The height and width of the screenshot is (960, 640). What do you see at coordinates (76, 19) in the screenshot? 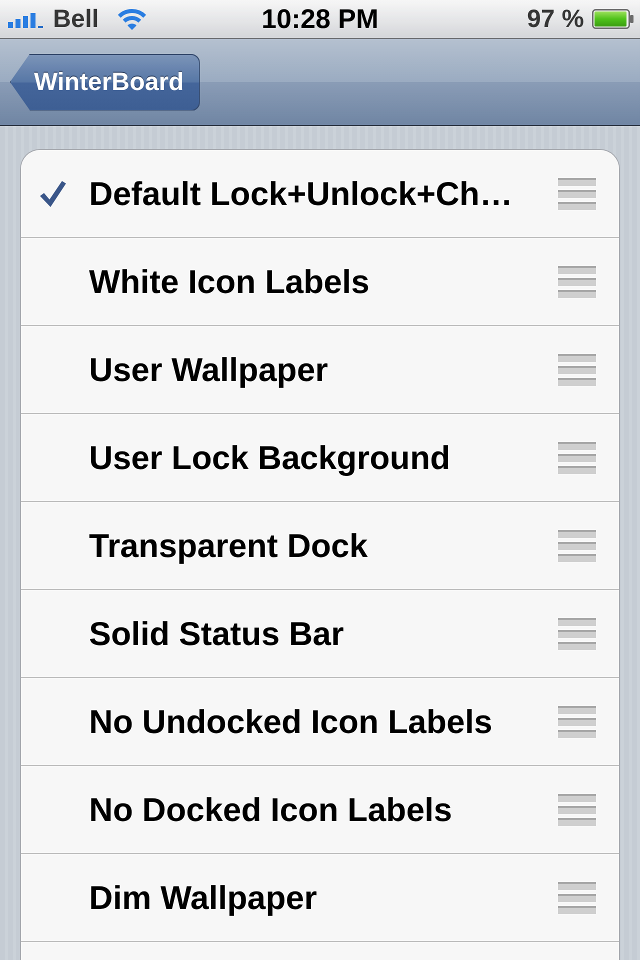
I see `carrier-name: Bell` at bounding box center [76, 19].